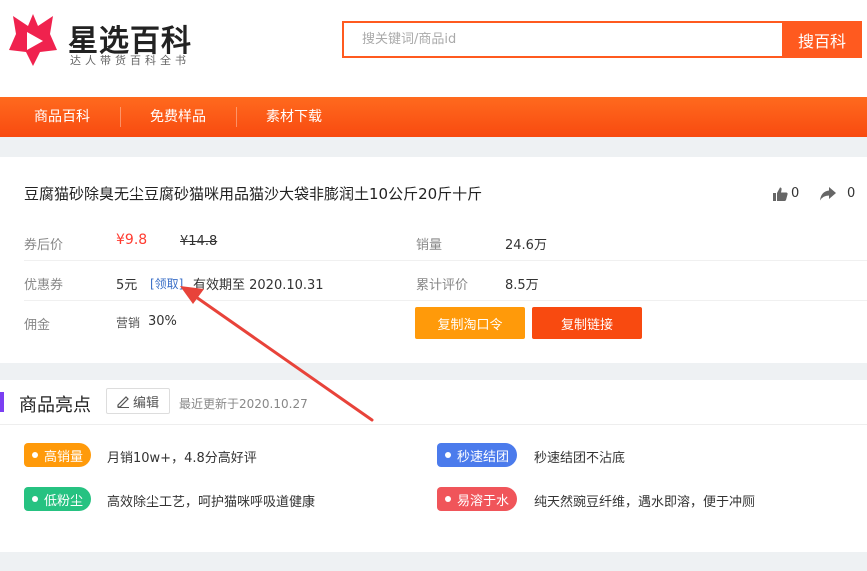 The width and height of the screenshot is (867, 571). I want to click on search-box, so click(562, 39).